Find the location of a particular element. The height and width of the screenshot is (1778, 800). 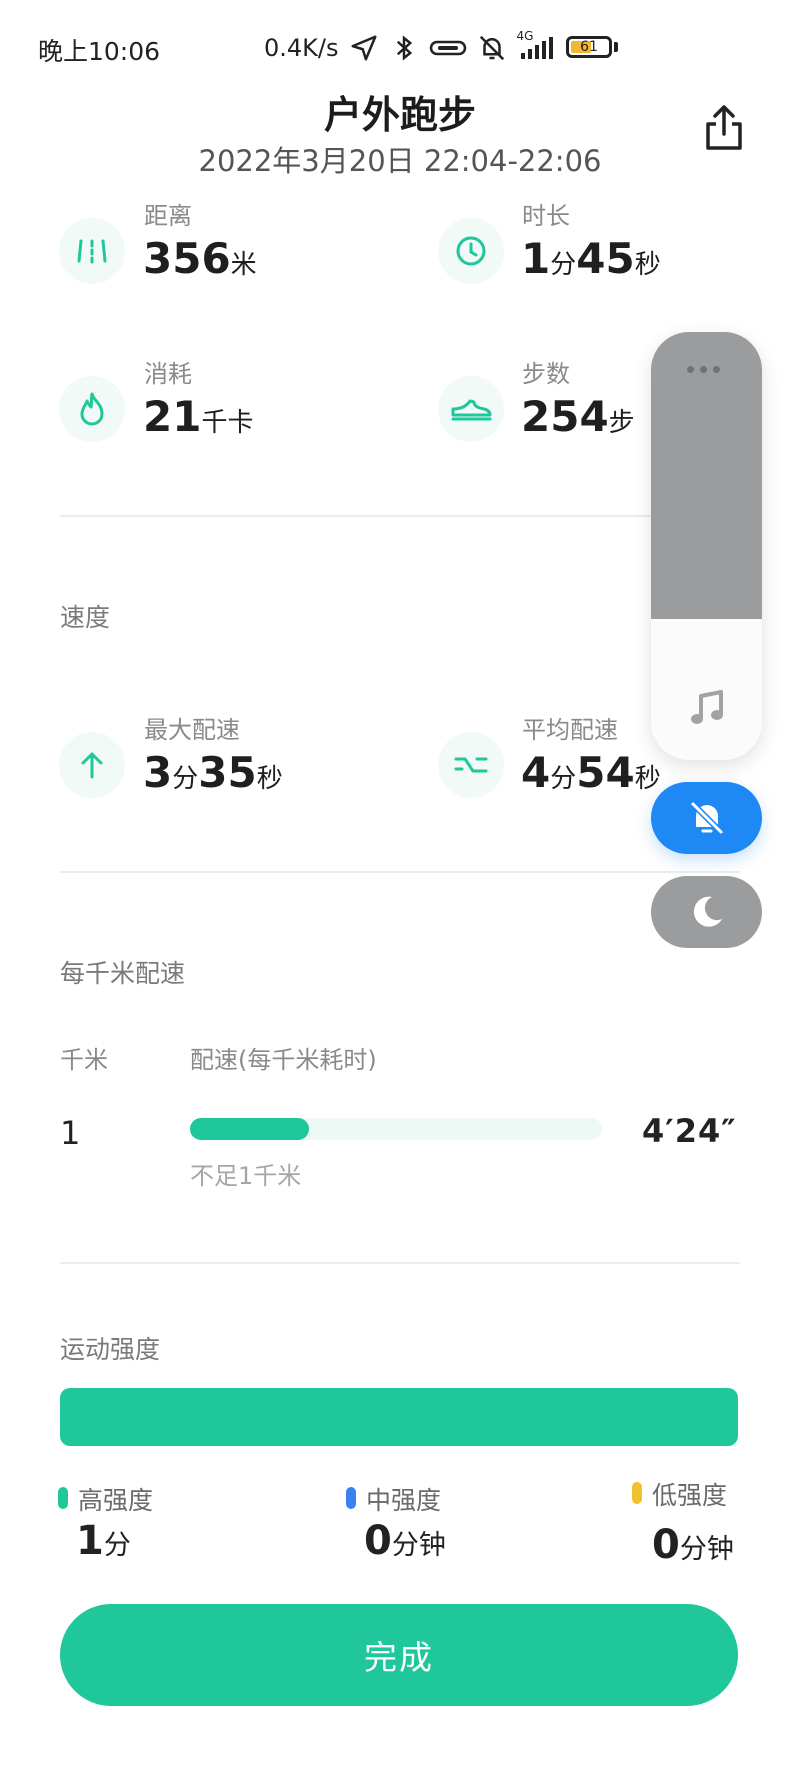

max-pace-min-unit: 分 is located at coordinates (185, 779).